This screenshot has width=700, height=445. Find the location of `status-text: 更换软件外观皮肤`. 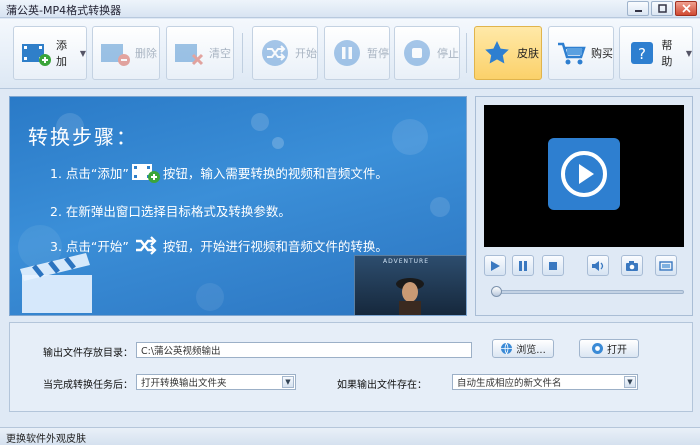

status-text: 更换软件外观皮肤 is located at coordinates (46, 439).